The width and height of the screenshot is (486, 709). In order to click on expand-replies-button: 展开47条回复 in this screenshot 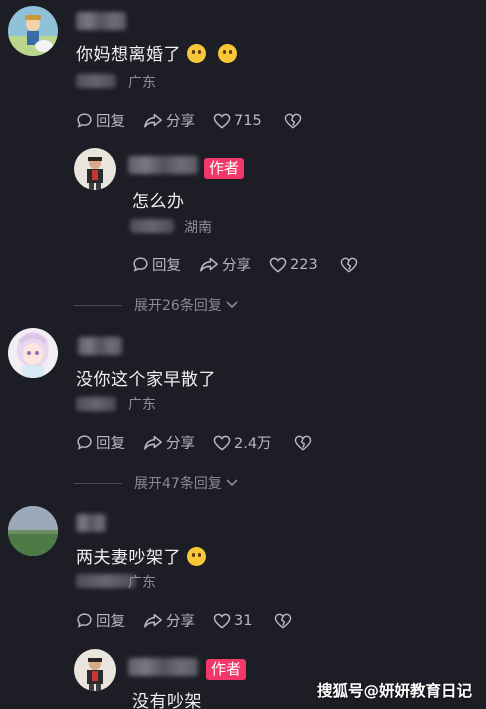, I will do `click(156, 483)`.